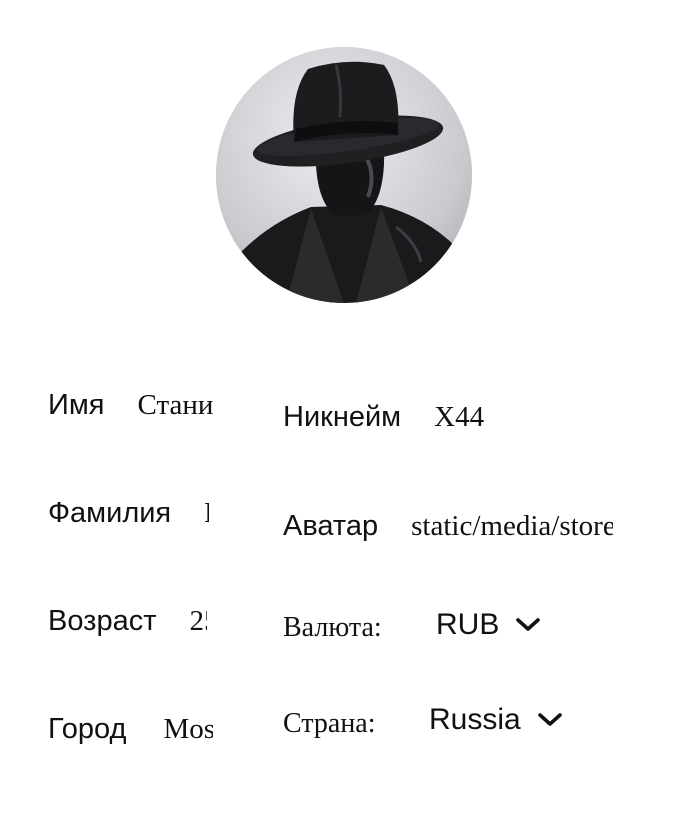 The width and height of the screenshot is (686, 816). Describe the element at coordinates (87, 728) in the screenshot. I see `city-label: Город` at that location.